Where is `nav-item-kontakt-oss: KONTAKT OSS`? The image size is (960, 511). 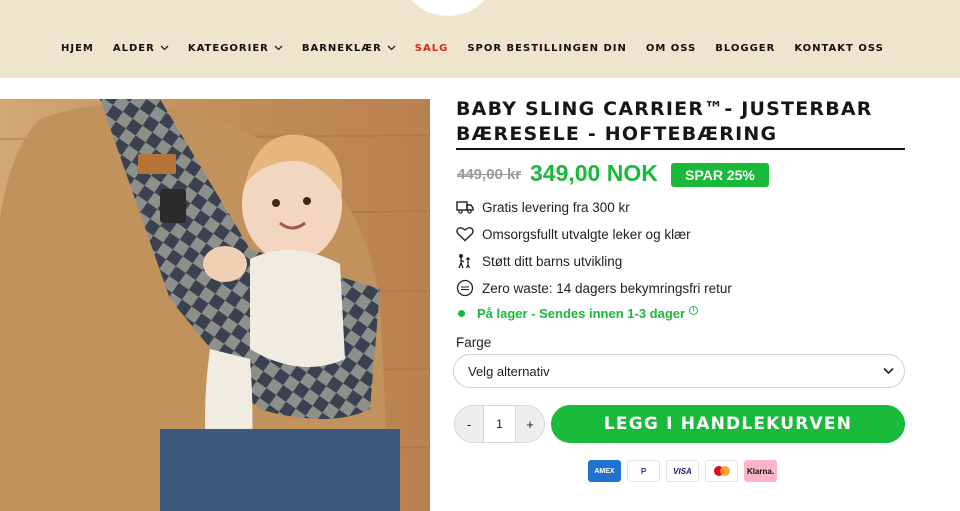
nav-item-kontakt-oss: KONTAKT OSS is located at coordinates (838, 48).